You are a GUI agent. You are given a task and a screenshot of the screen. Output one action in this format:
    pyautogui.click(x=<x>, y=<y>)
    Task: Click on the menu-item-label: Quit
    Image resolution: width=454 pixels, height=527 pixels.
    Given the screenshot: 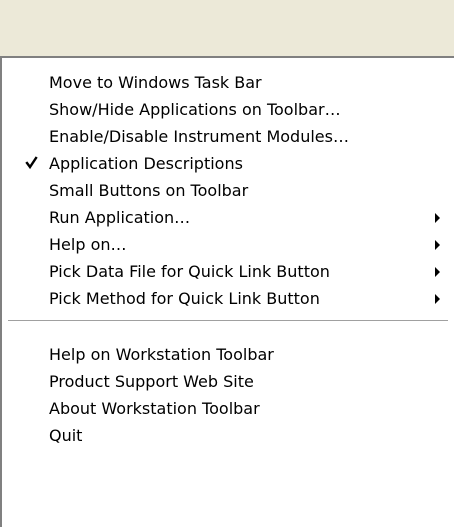 What is the action you would take?
    pyautogui.click(x=66, y=435)
    